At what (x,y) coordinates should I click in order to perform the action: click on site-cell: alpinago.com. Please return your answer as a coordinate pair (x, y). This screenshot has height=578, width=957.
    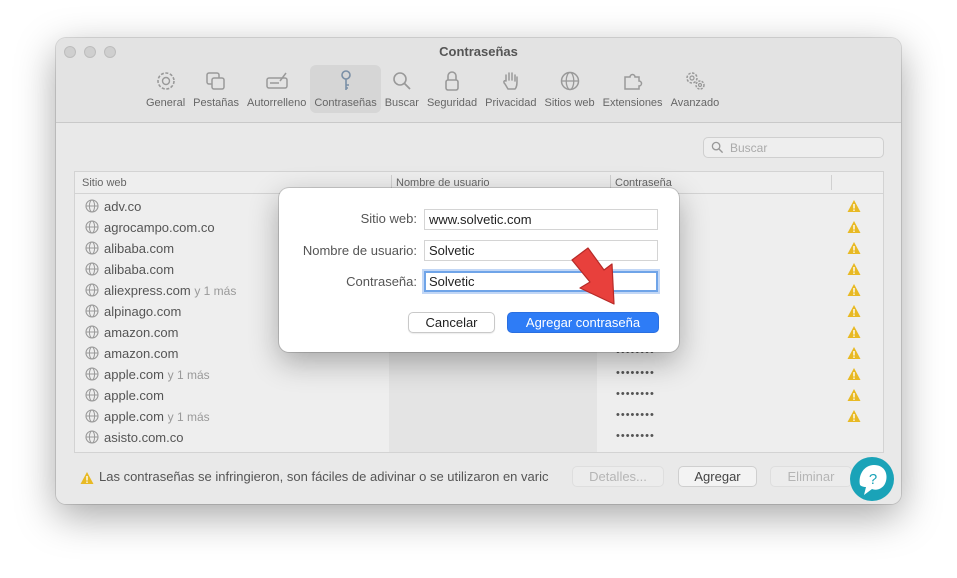
    Looking at the image, I should click on (142, 311).